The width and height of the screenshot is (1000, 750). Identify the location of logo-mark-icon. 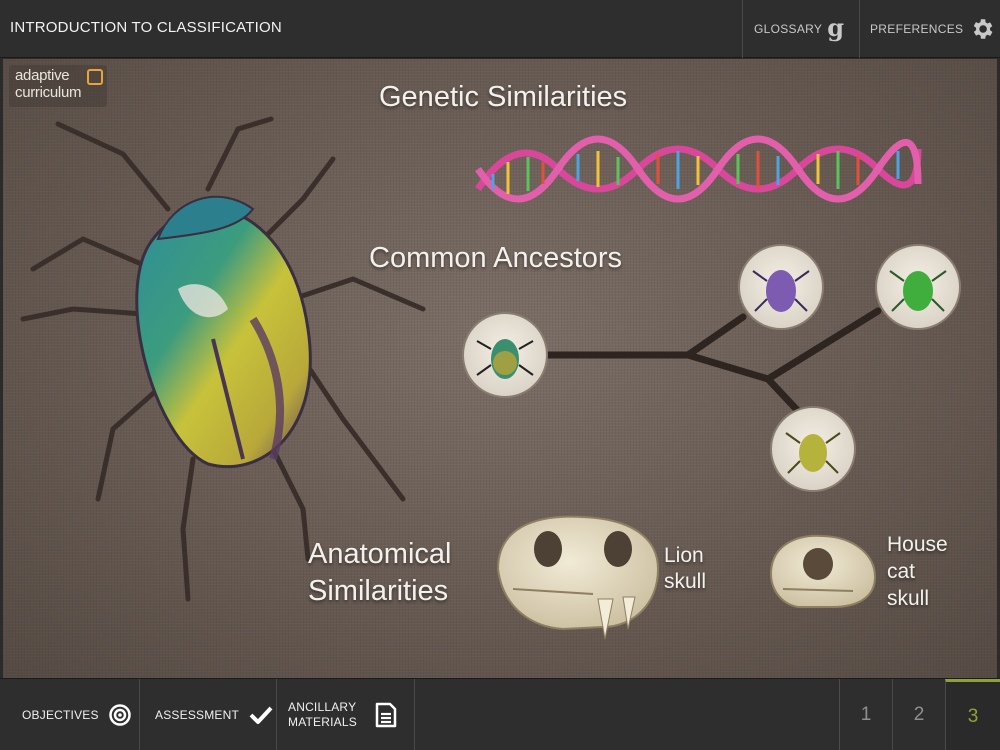
(95, 77).